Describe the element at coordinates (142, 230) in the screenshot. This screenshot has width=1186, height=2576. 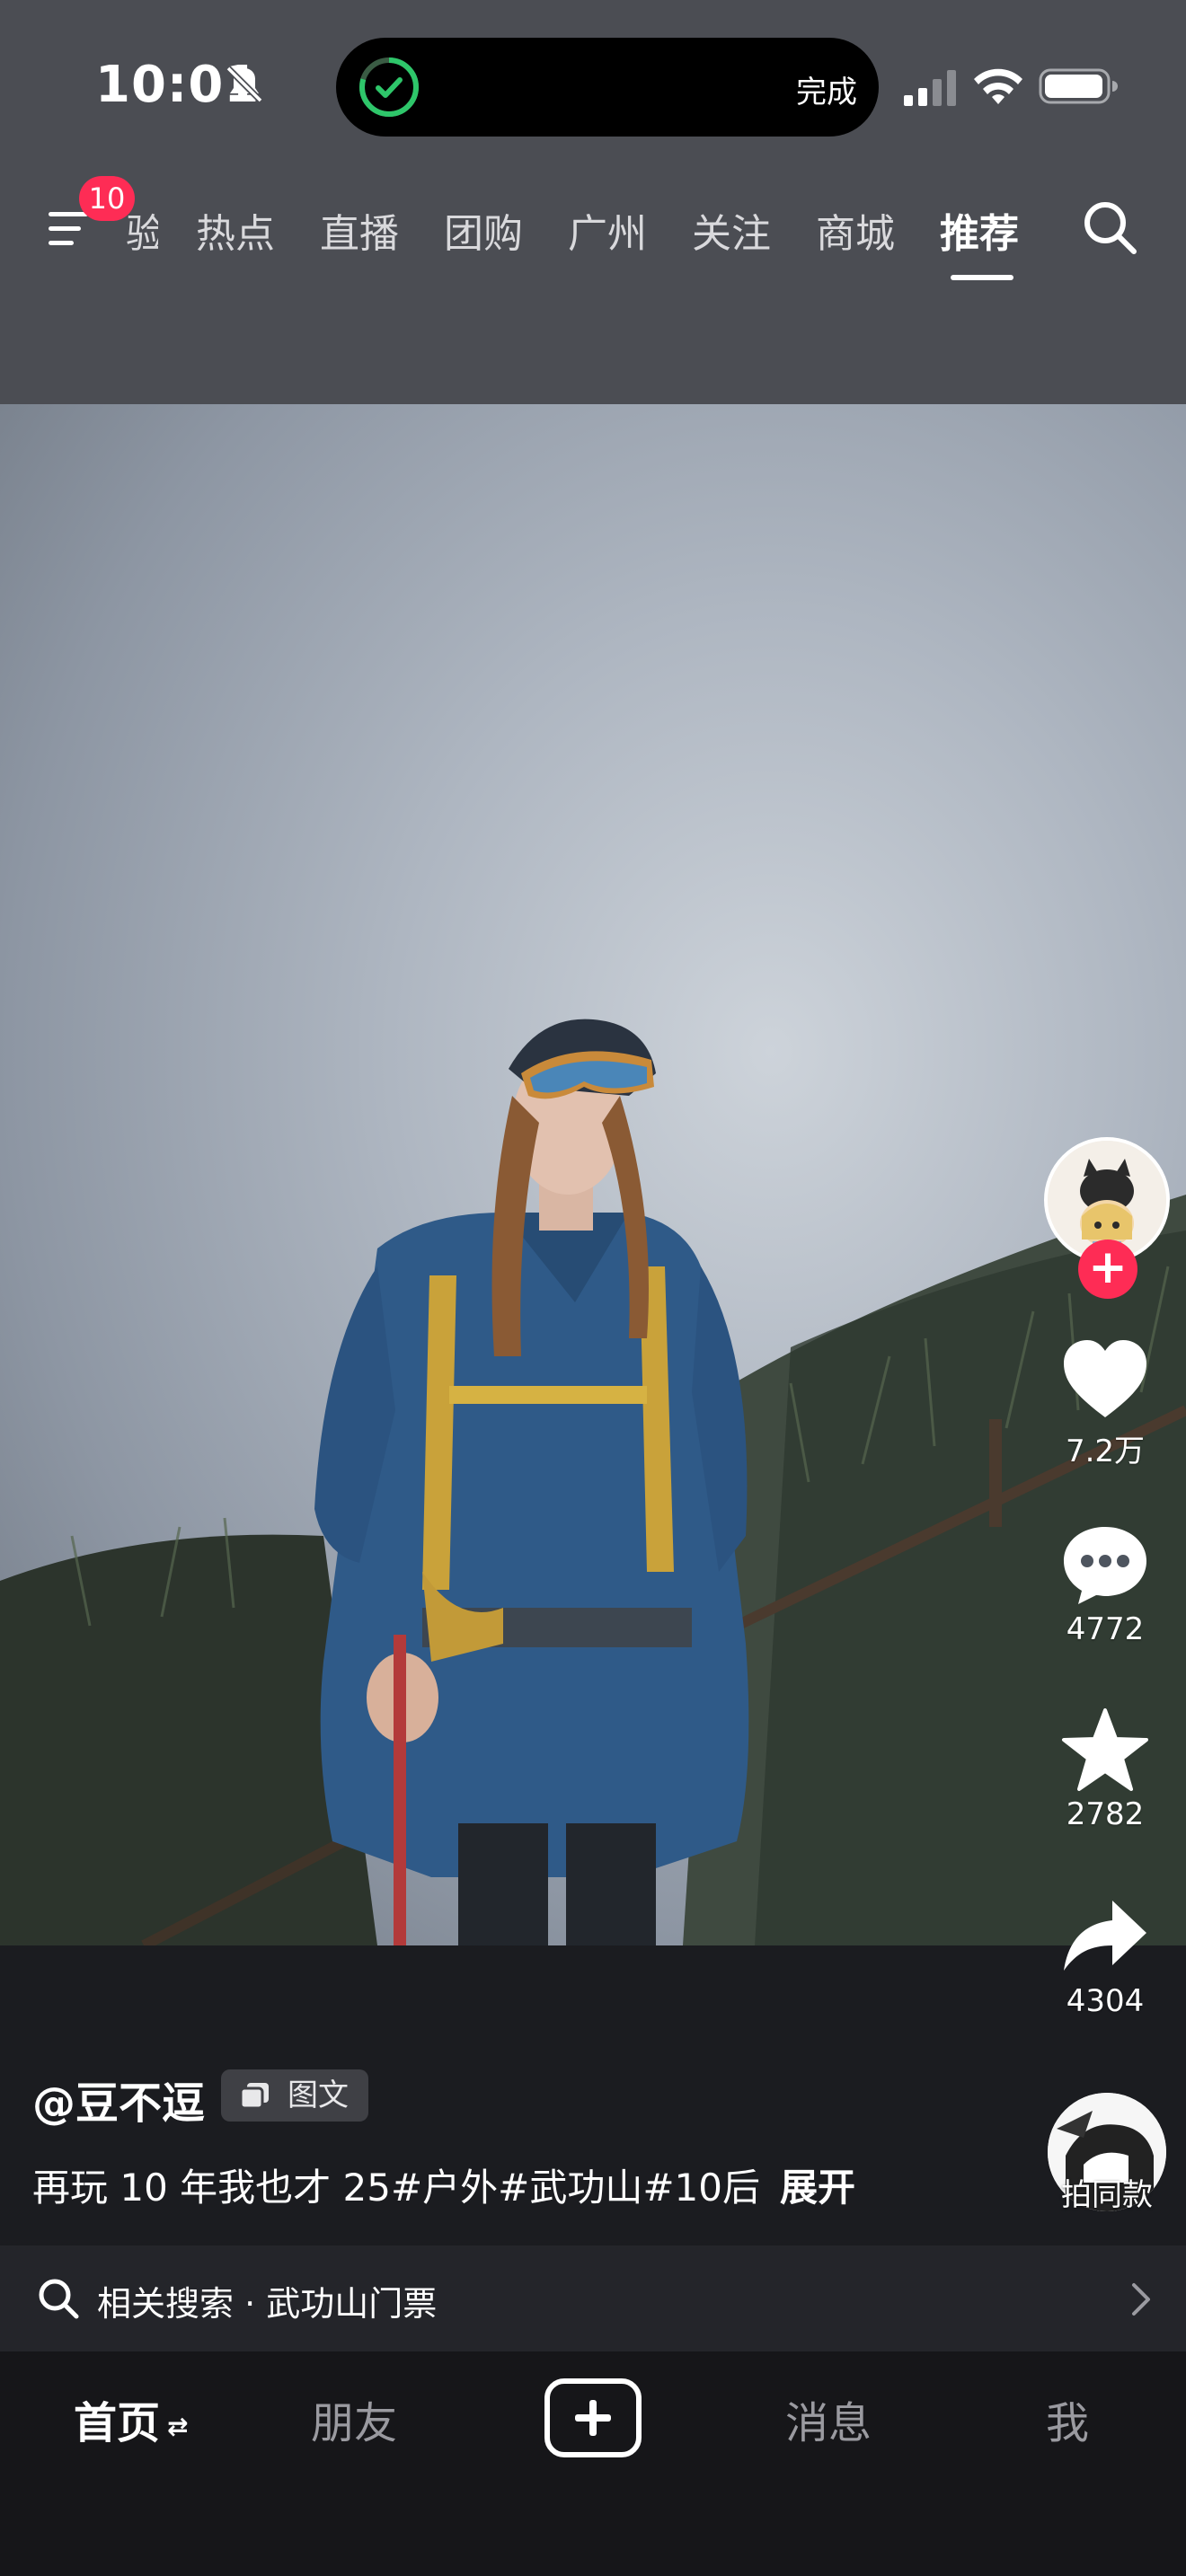
I see `tab-partial: 验` at that location.